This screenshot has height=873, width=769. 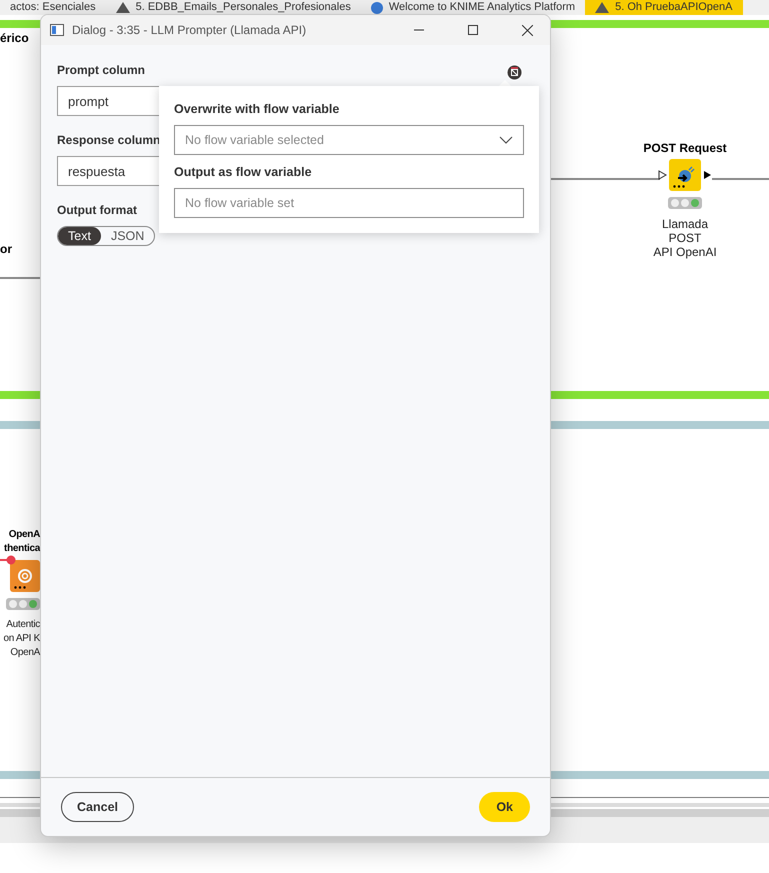 What do you see at coordinates (514, 72) in the screenshot?
I see `flow-variable-icon` at bounding box center [514, 72].